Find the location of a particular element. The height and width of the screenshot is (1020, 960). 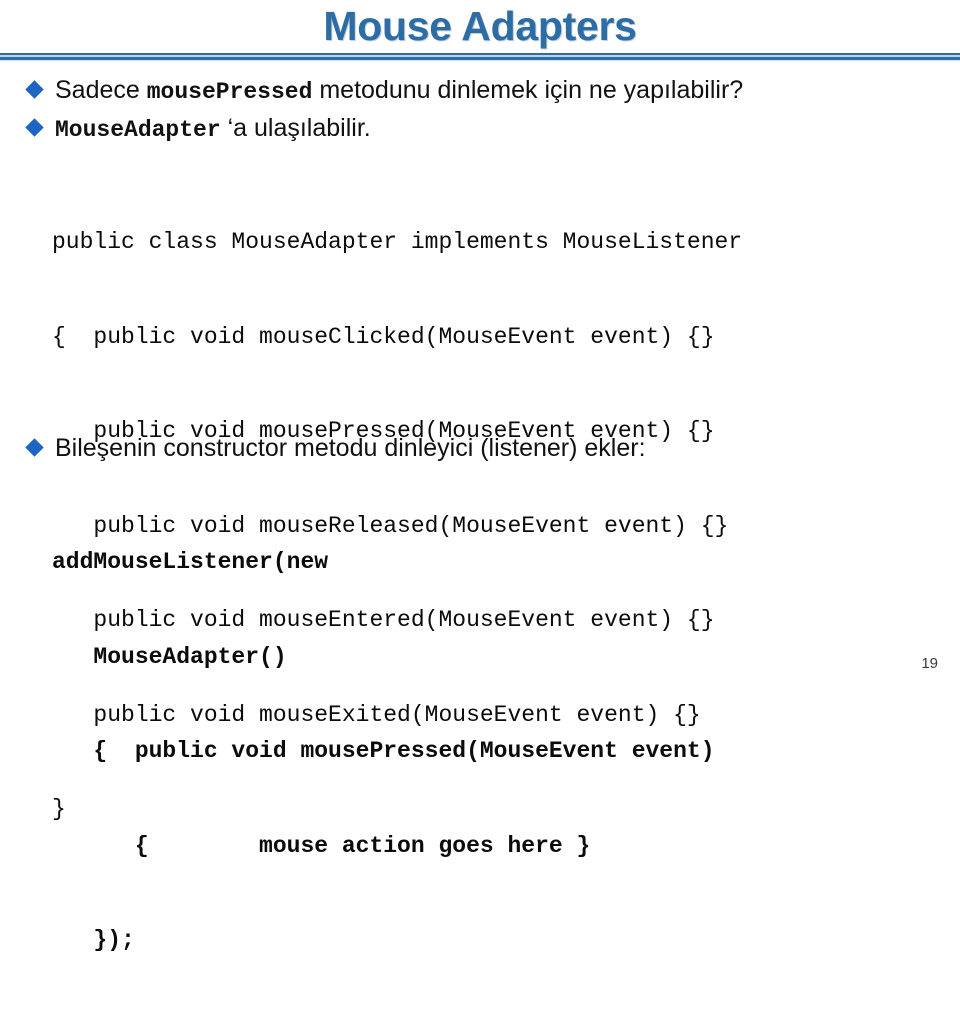

title-divider is located at coordinates (480, 57).